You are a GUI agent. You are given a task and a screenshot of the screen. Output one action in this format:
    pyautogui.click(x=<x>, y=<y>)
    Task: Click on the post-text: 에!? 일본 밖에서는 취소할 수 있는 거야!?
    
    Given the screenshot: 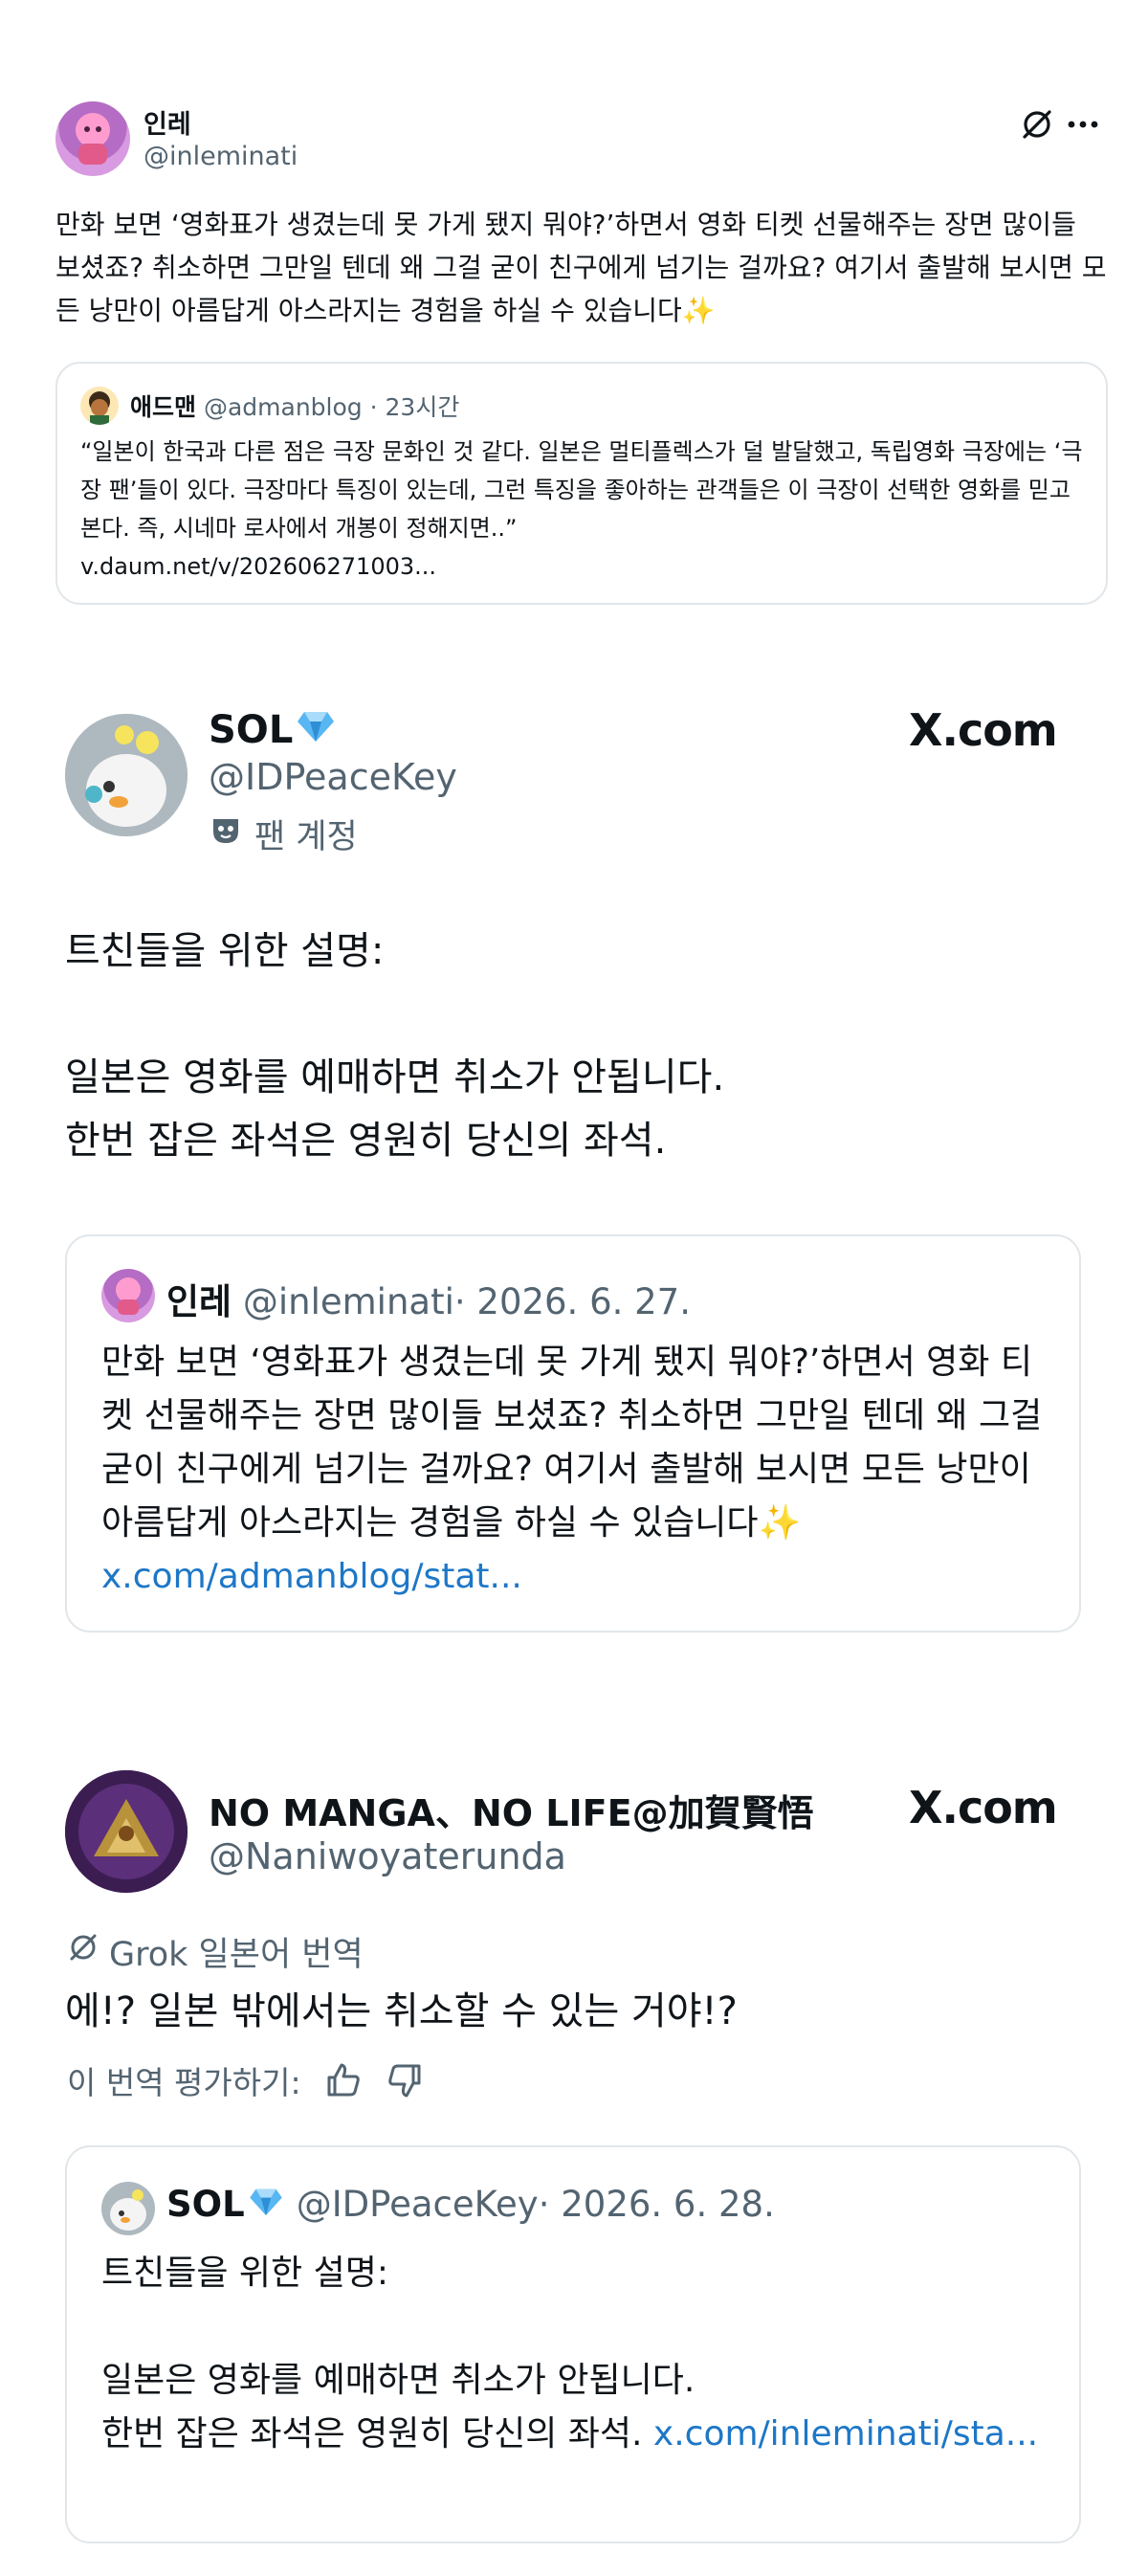 What is the action you would take?
    pyautogui.click(x=401, y=2011)
    